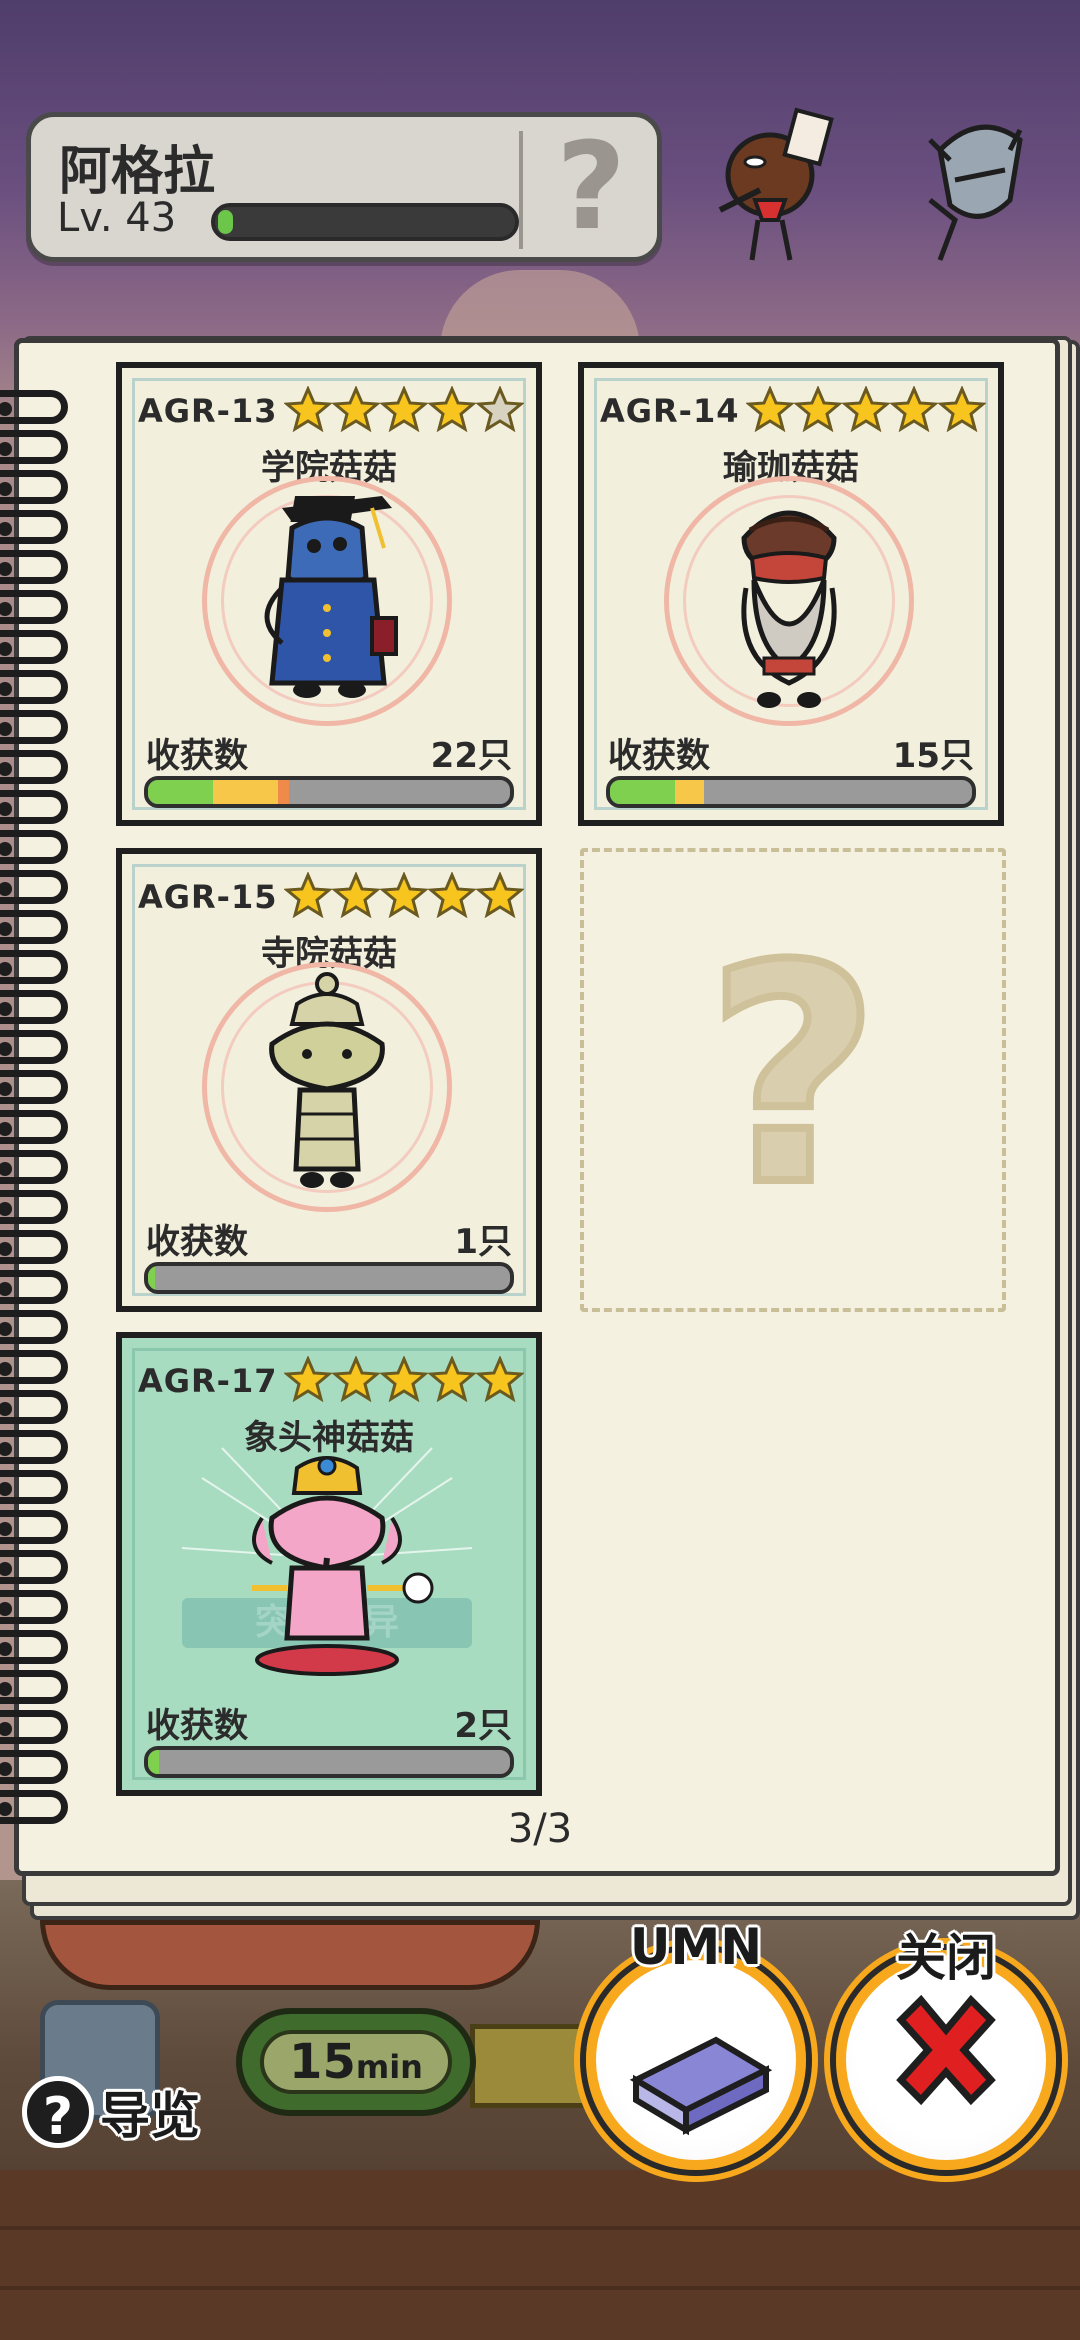  I want to click on book-icon, so click(701, 2086).